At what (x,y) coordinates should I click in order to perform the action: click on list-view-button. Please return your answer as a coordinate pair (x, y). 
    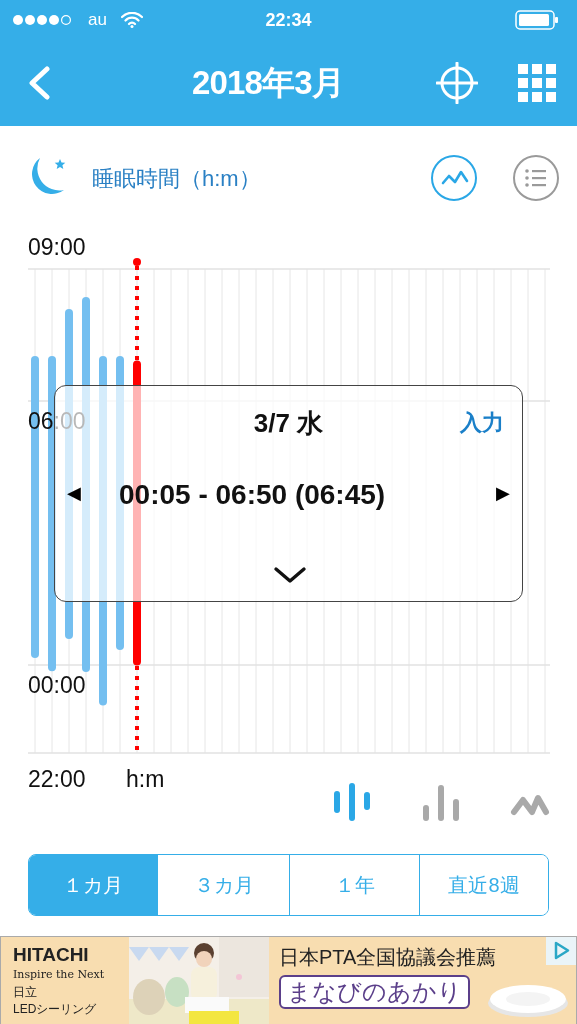
    Looking at the image, I should click on (536, 178).